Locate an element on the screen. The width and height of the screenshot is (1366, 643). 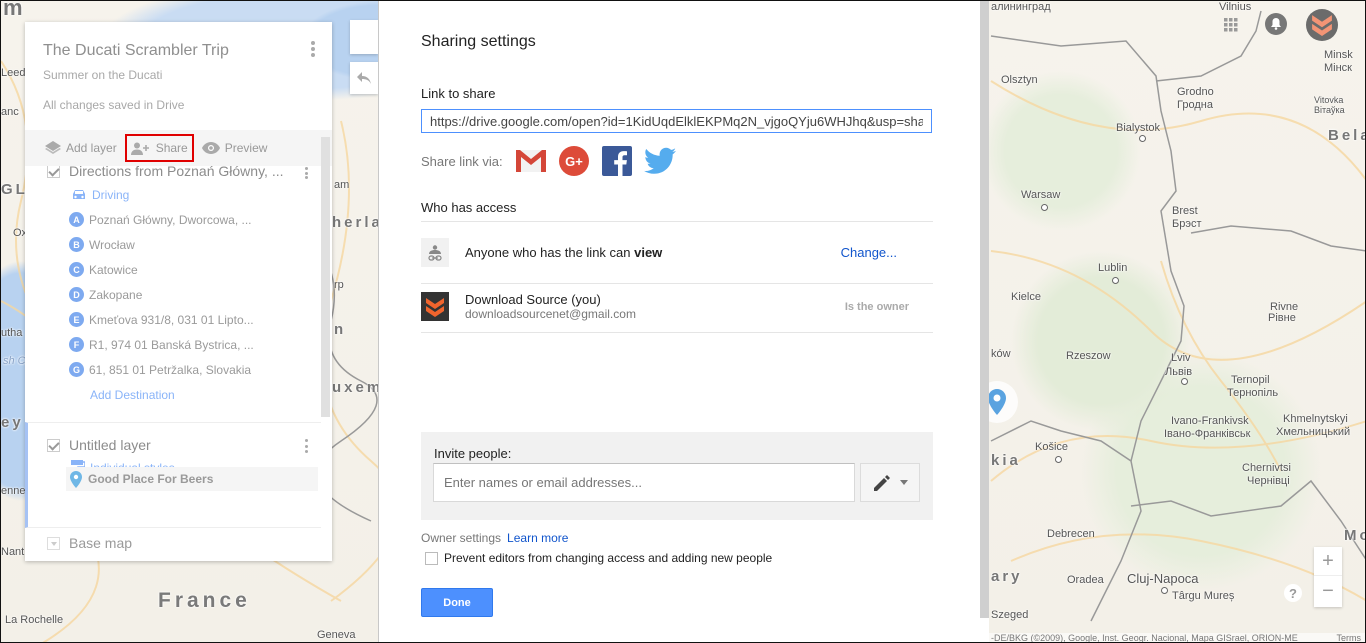
learn-more-link: Learn more is located at coordinates (537, 538).